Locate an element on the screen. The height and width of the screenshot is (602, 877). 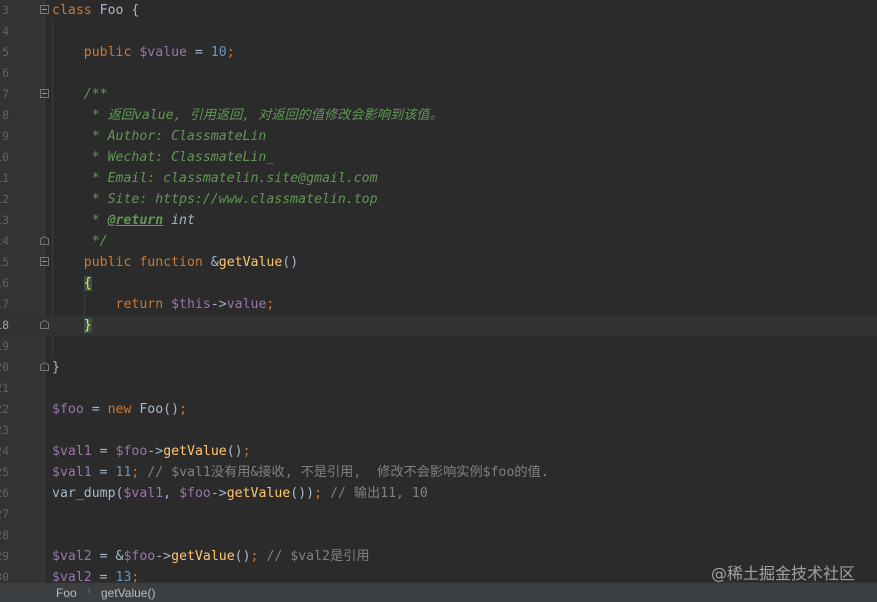
watermark: @稀土掘金技术社区 is located at coordinates (782, 573).